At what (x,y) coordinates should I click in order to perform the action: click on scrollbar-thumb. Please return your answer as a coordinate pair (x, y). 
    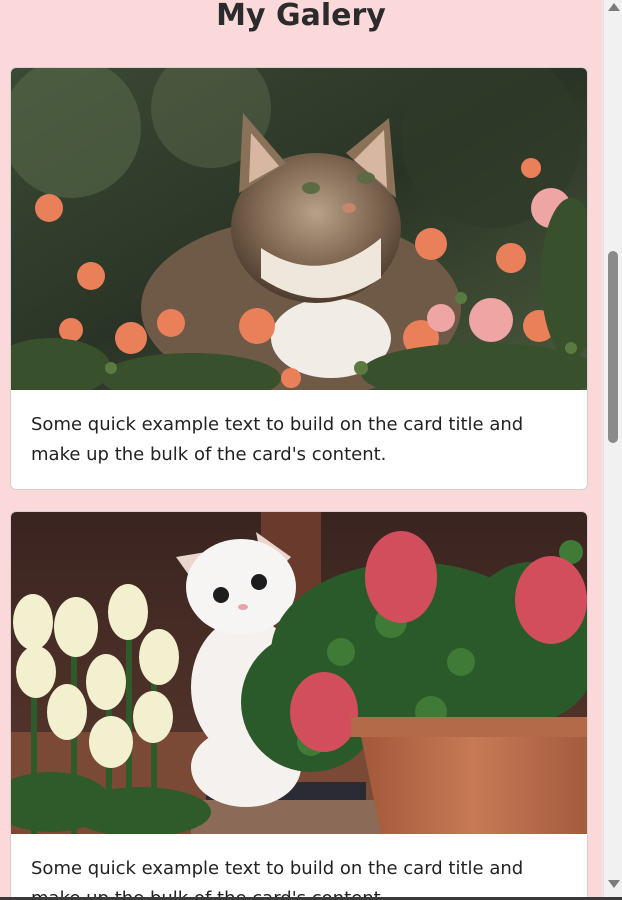
    Looking at the image, I should click on (613, 347).